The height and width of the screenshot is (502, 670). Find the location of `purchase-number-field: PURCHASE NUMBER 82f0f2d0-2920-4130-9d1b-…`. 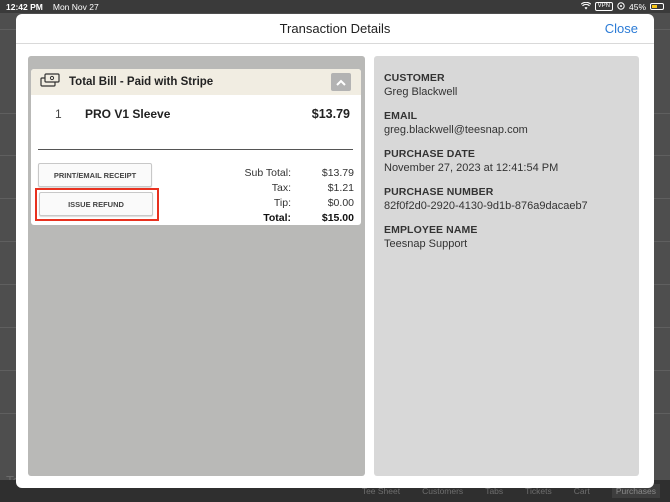

purchase-number-field: PURCHASE NUMBER 82f0f2d0-2920-4130-9d1b-… is located at coordinates (506, 199).